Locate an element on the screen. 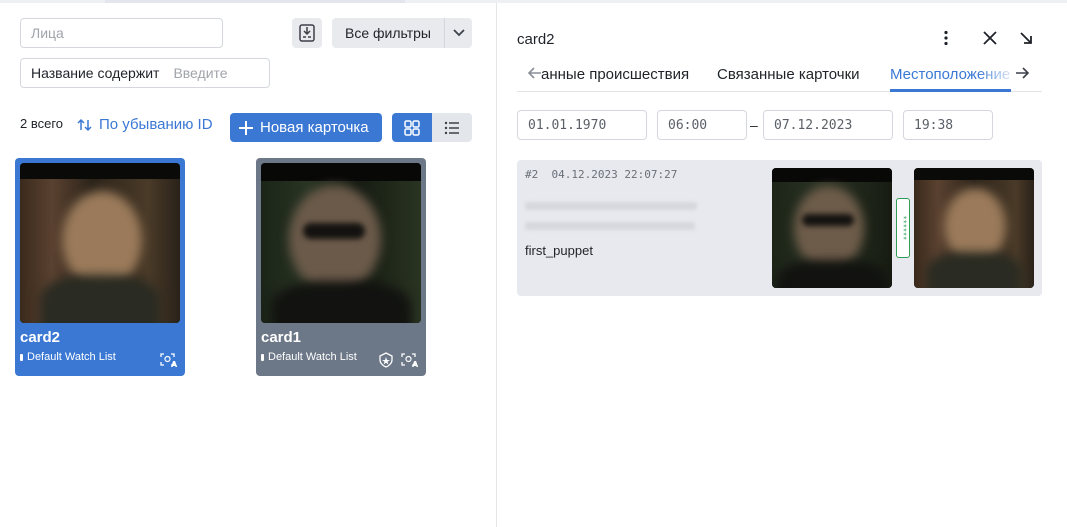 This screenshot has width=1067, height=527. list-view-button is located at coordinates (452, 127).